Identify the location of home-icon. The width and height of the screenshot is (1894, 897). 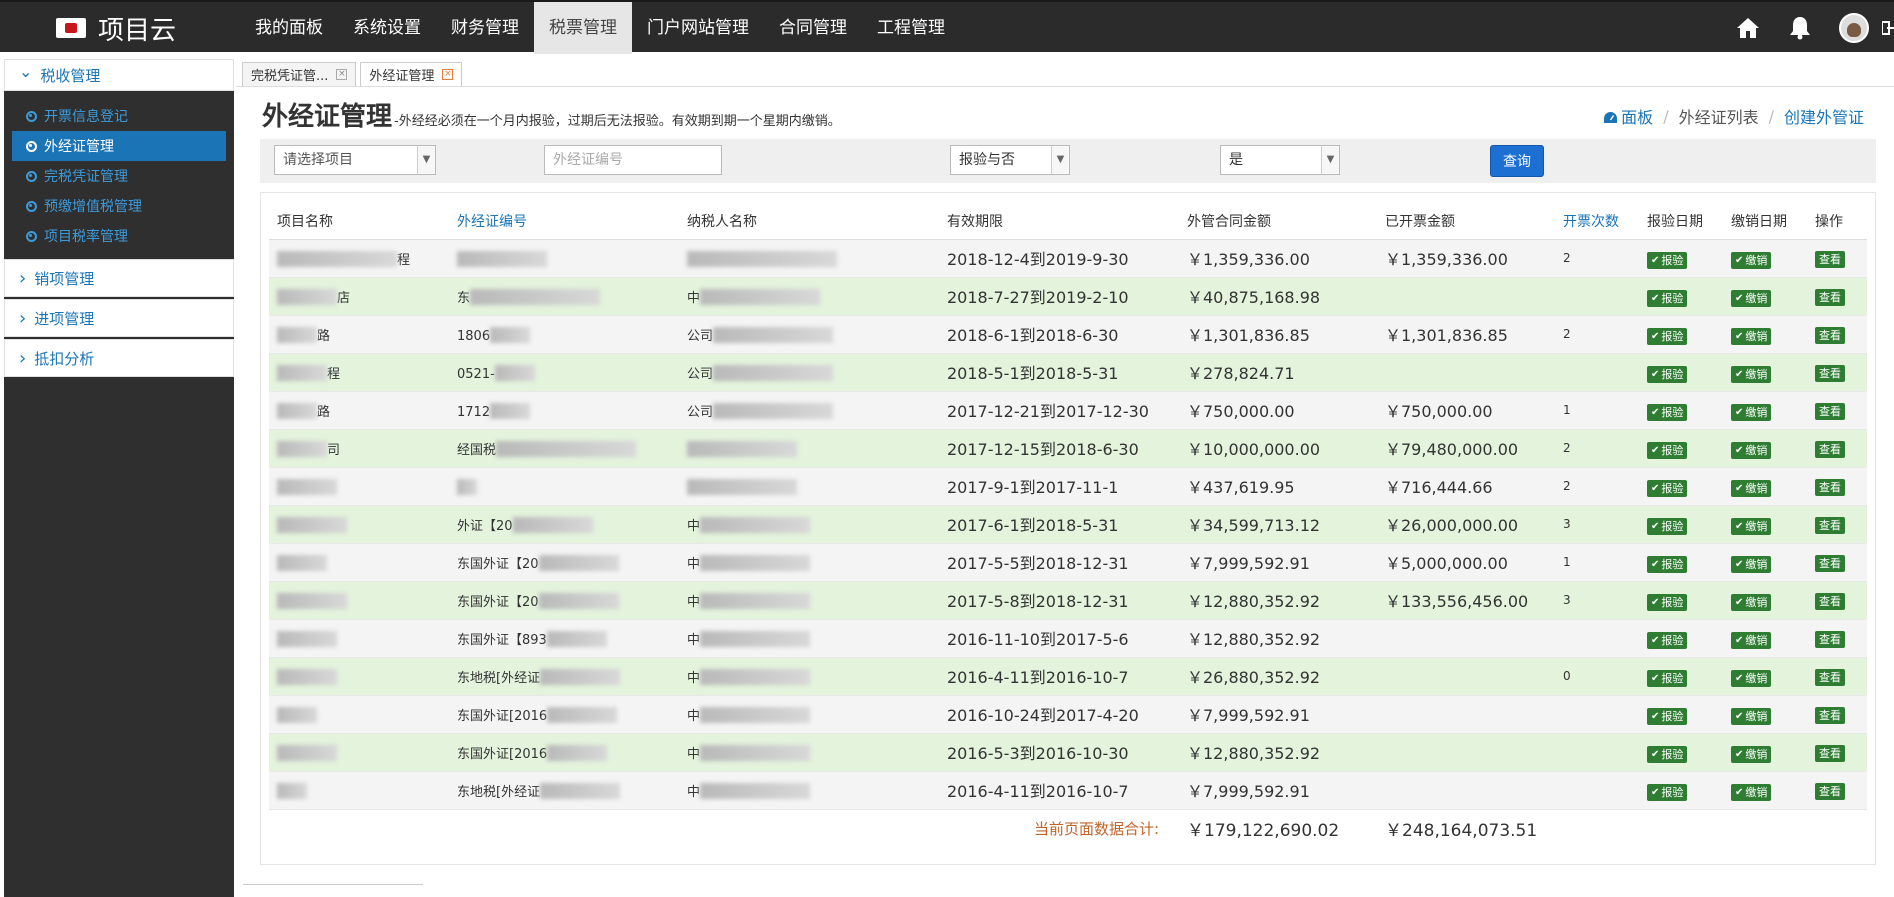
(1748, 28).